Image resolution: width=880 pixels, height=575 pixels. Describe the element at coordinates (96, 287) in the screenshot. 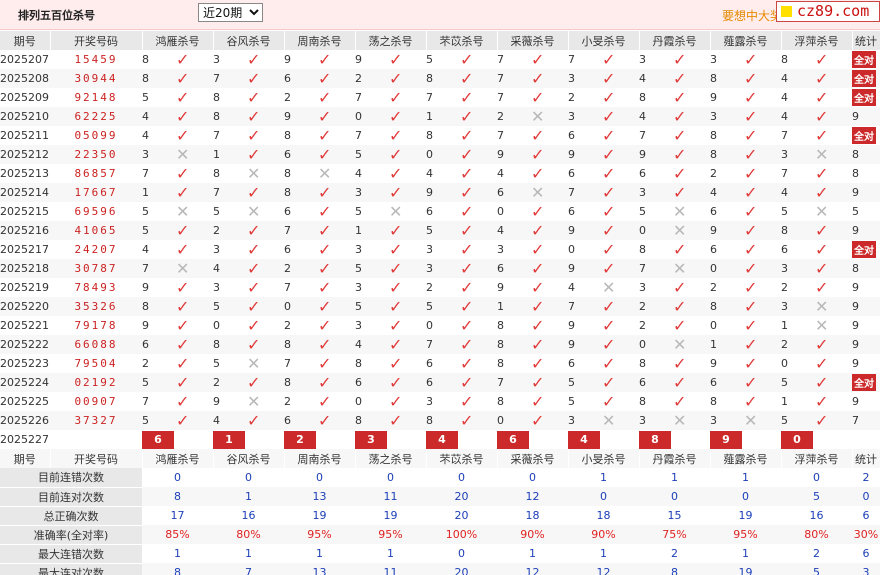

I see `draw-number-cell: 78493` at that location.